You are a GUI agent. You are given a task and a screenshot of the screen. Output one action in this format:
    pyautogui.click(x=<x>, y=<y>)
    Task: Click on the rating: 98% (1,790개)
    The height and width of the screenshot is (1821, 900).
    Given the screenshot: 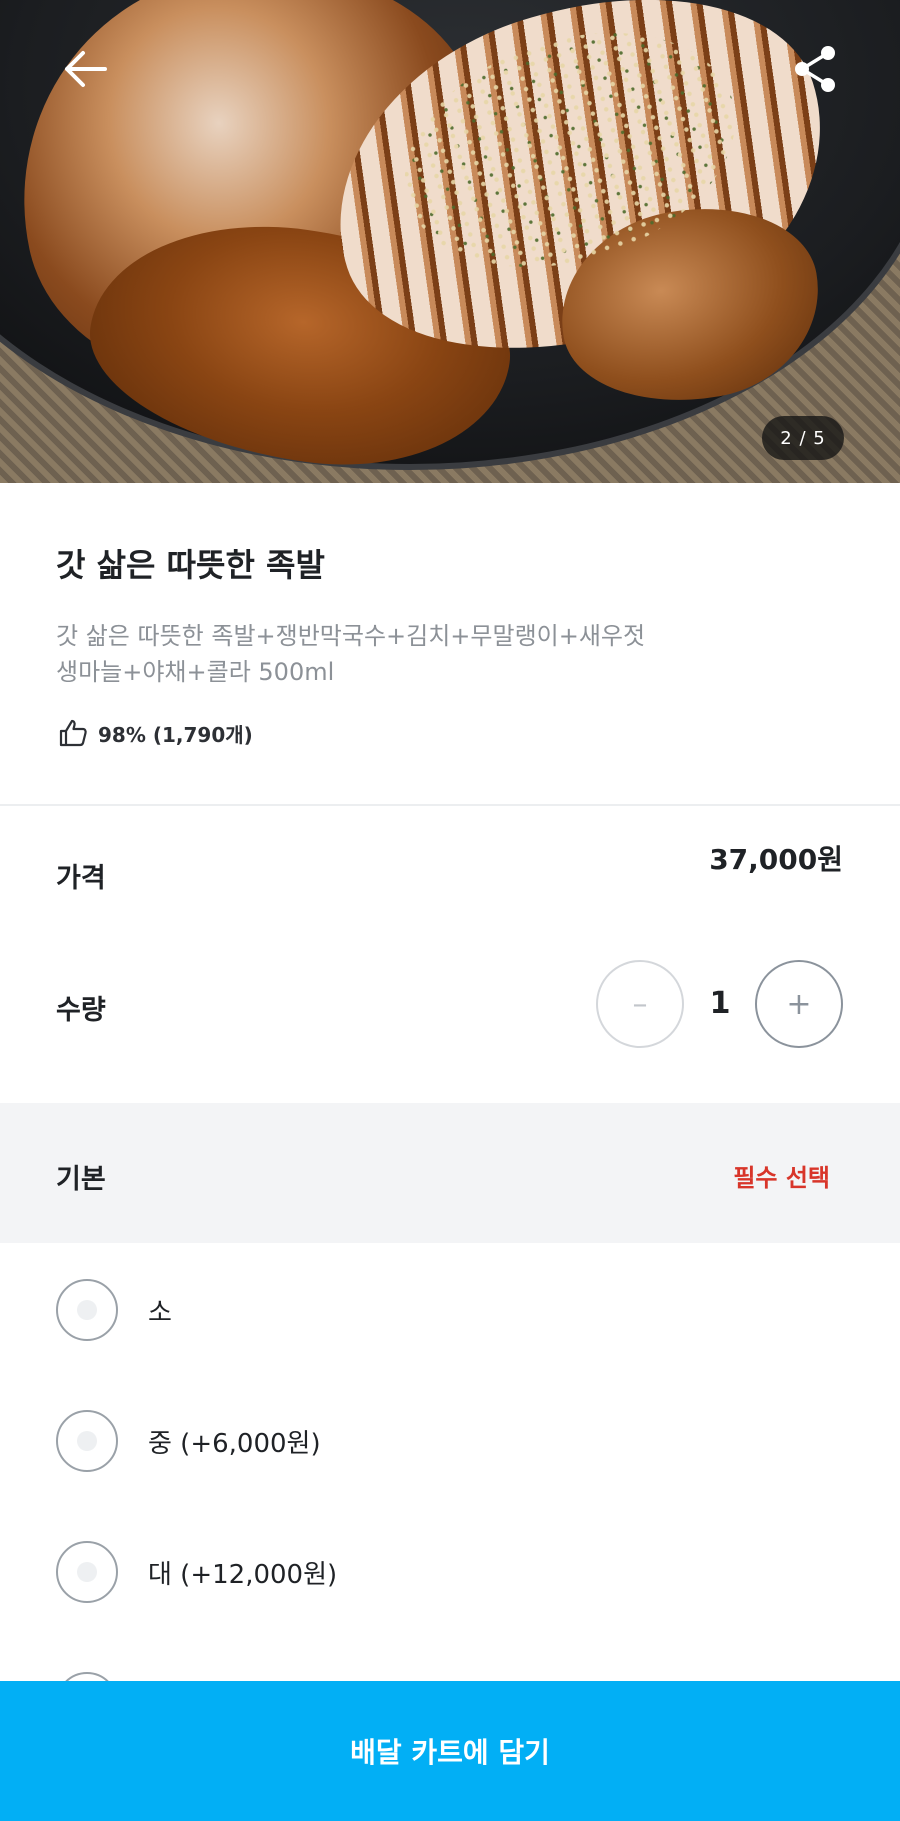 What is the action you would take?
    pyautogui.click(x=155, y=733)
    